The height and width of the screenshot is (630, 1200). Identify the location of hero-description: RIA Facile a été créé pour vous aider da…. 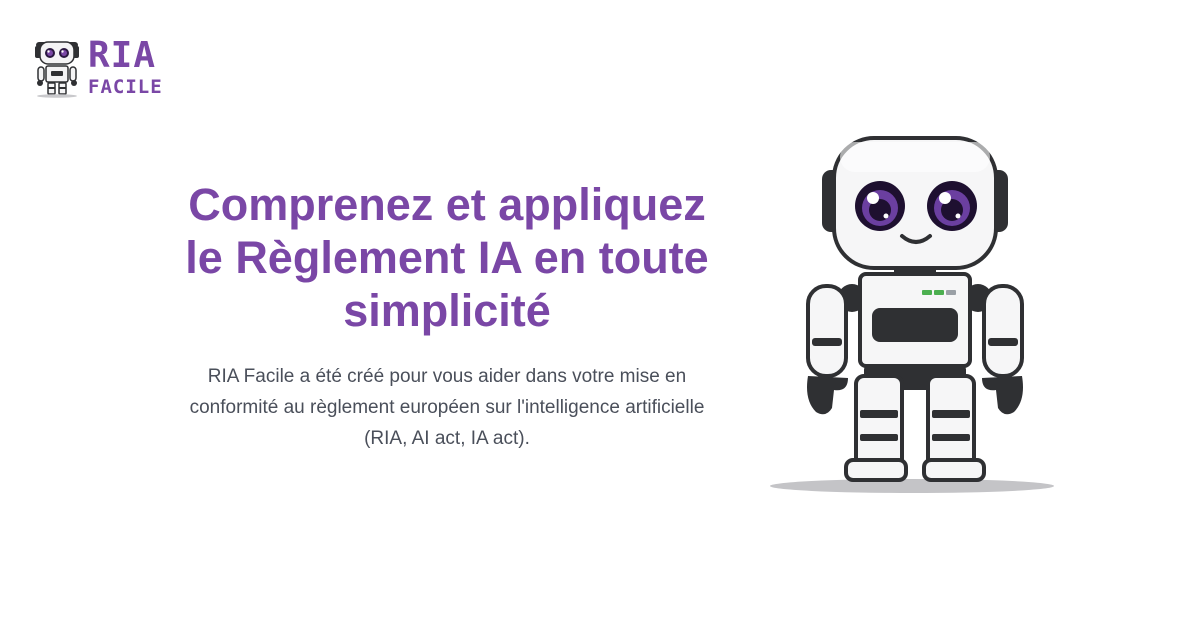
(447, 407).